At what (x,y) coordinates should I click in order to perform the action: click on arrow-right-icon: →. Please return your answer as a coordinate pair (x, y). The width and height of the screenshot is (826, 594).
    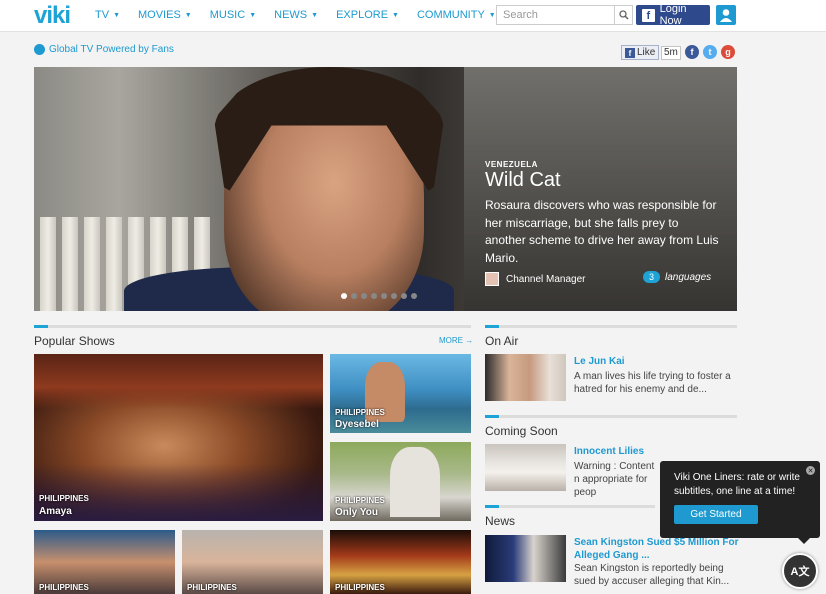
    Looking at the image, I should click on (469, 340).